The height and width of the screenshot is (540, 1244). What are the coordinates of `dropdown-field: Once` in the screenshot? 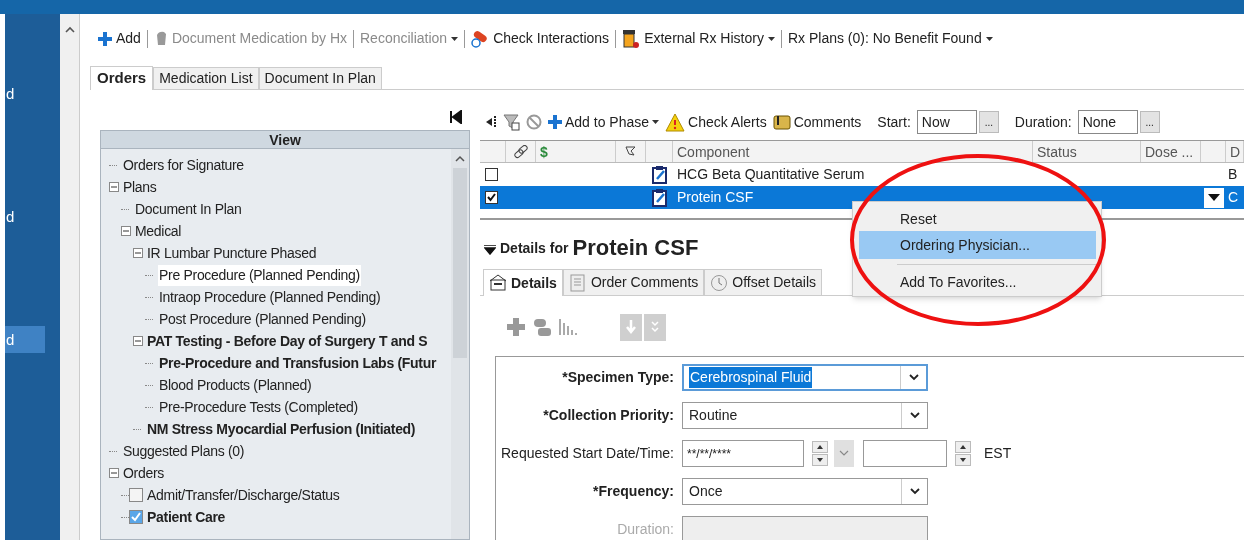 It's located at (805, 491).